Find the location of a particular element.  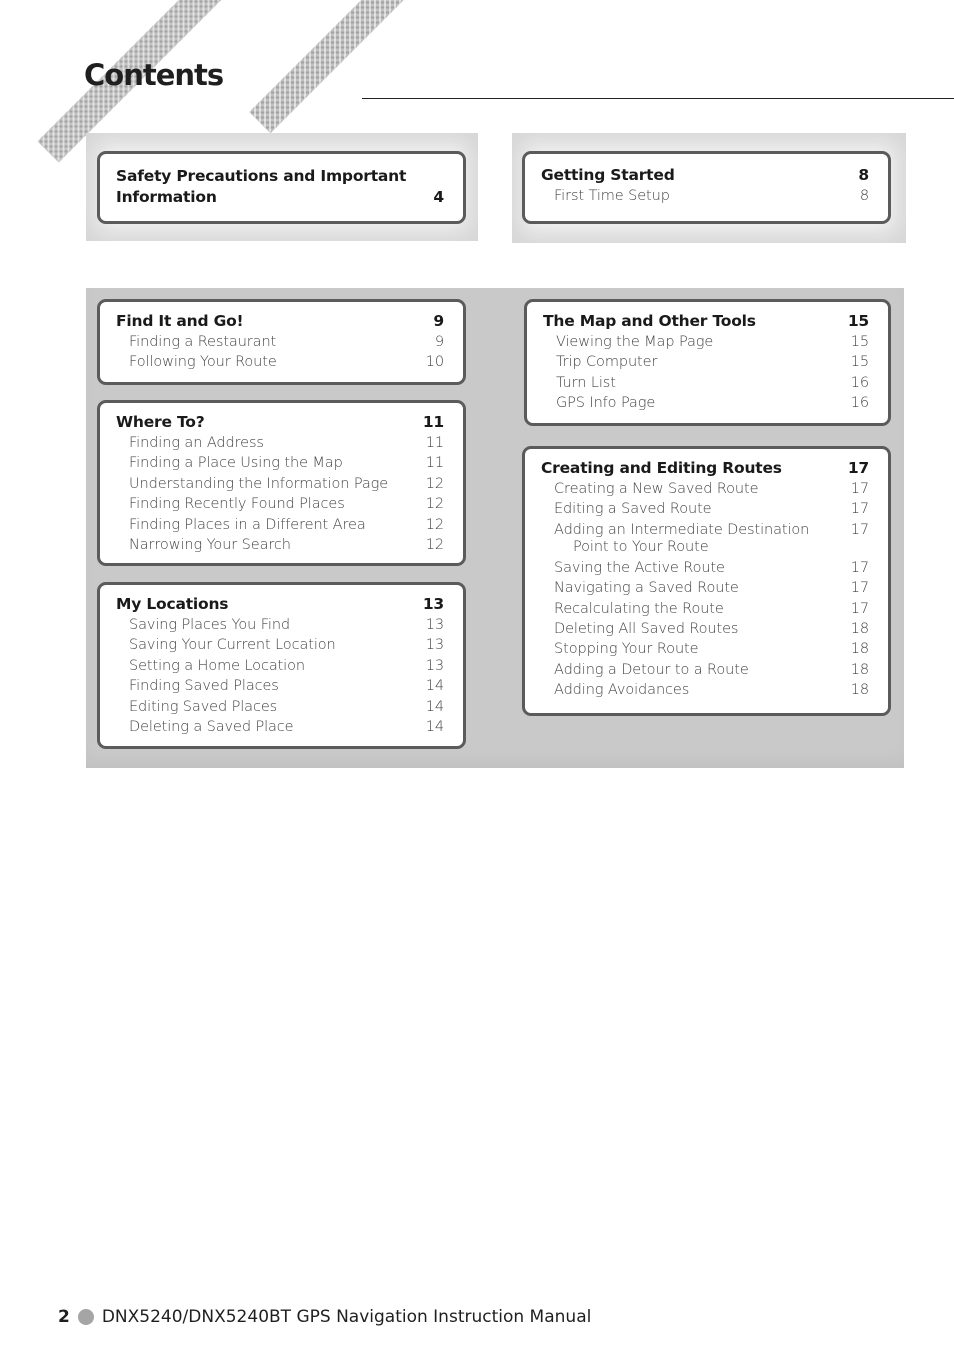

toc-entry: Editing Saved Places 14 is located at coordinates (280, 707).